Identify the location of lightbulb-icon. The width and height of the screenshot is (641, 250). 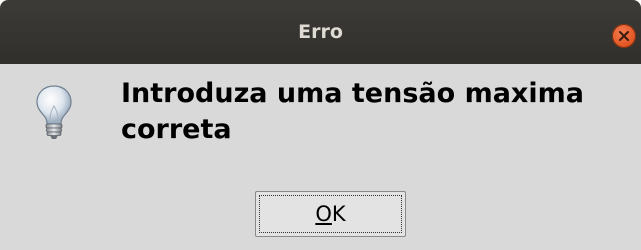
(54, 112).